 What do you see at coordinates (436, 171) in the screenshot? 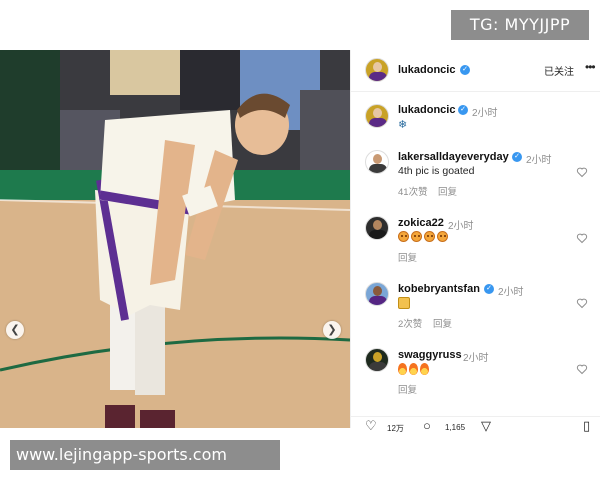
I see `comment-text: 4th pic is goated` at bounding box center [436, 171].